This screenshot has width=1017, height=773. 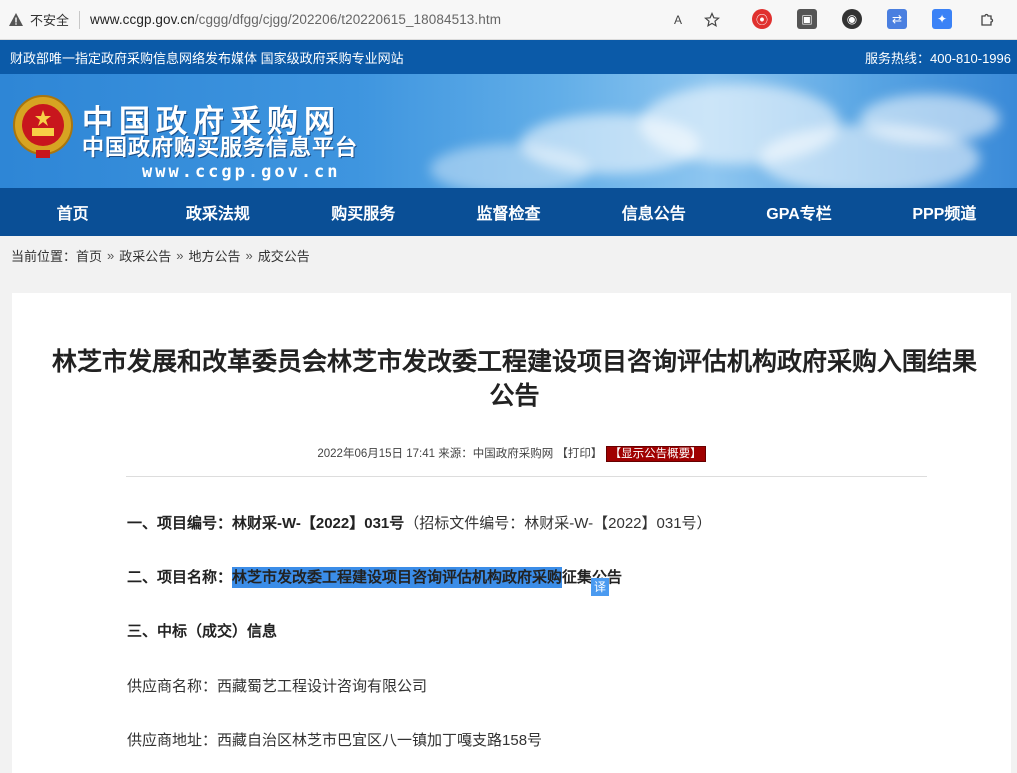 I want to click on nav-purchase-services: 购买服务, so click(x=363, y=212).